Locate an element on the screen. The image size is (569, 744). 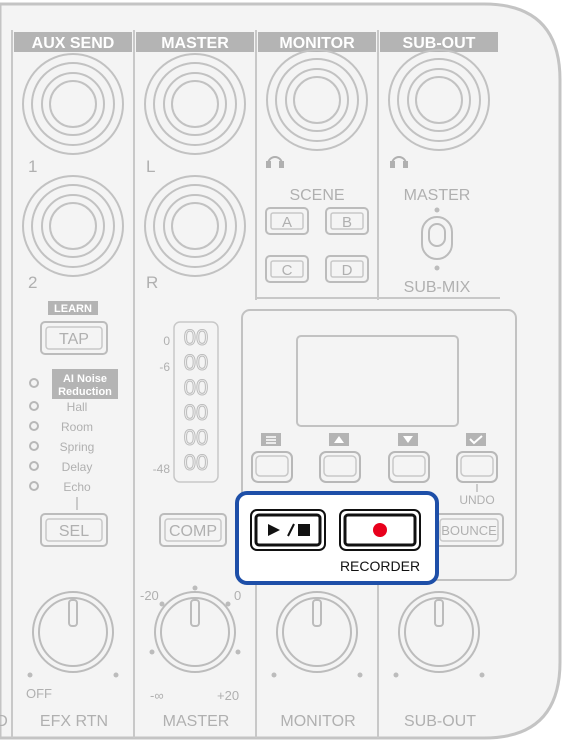
meter-tick-6: -6 is located at coordinates (164, 367).